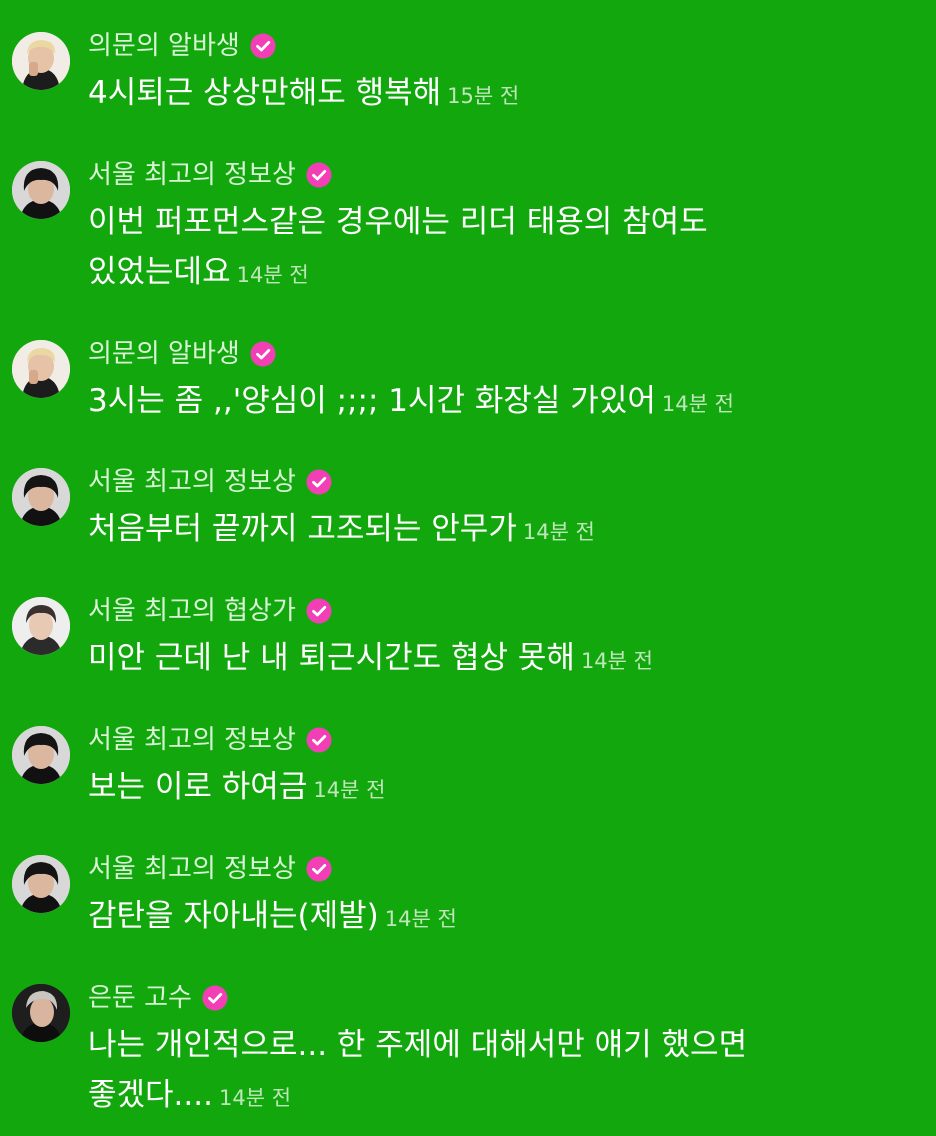 This screenshot has height=1136, width=936. Describe the element at coordinates (233, 916) in the screenshot. I see `message-text: 감탄을 자아내는(제발)` at that location.